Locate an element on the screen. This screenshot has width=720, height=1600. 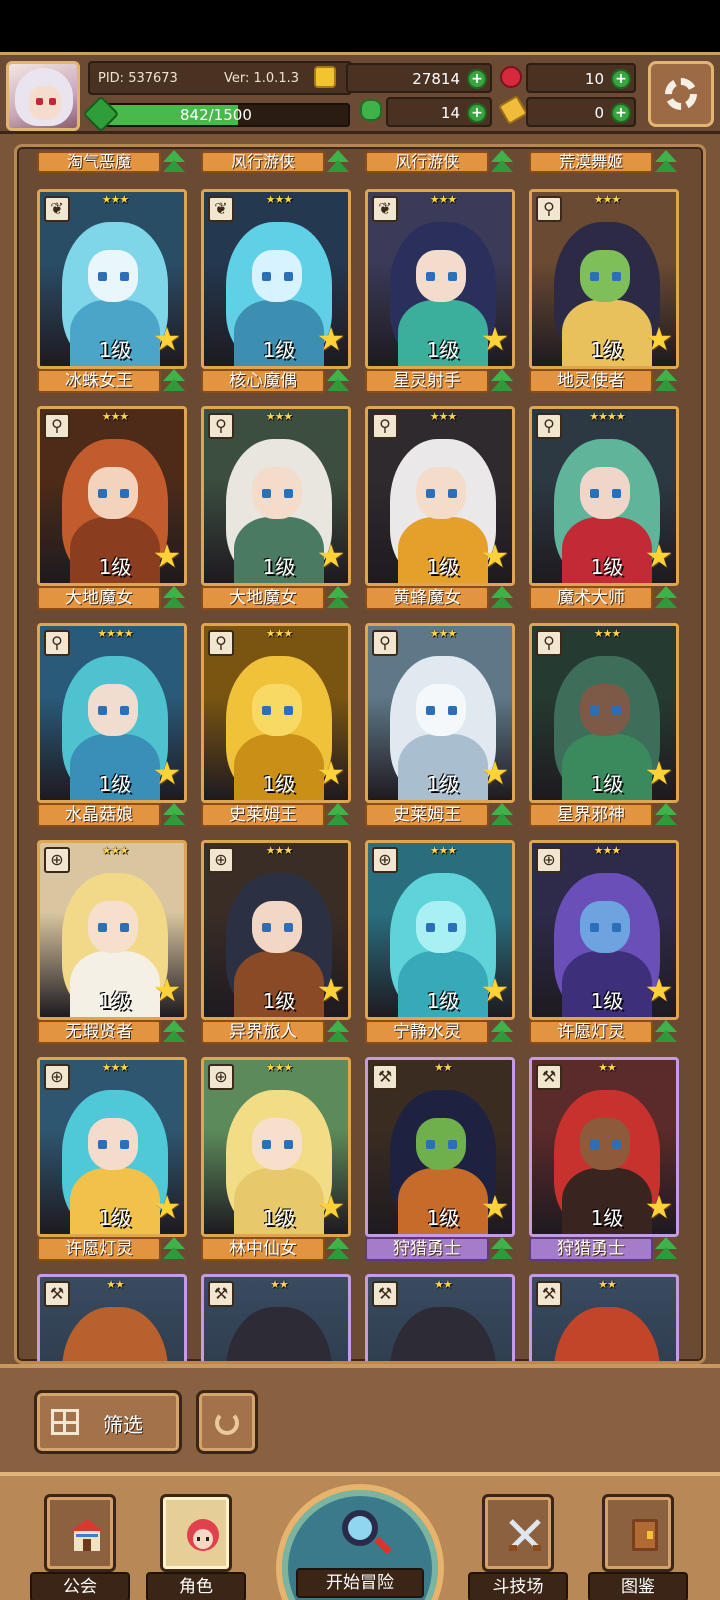
top-row-name-3: 风行游侠 is located at coordinates (440, 161).